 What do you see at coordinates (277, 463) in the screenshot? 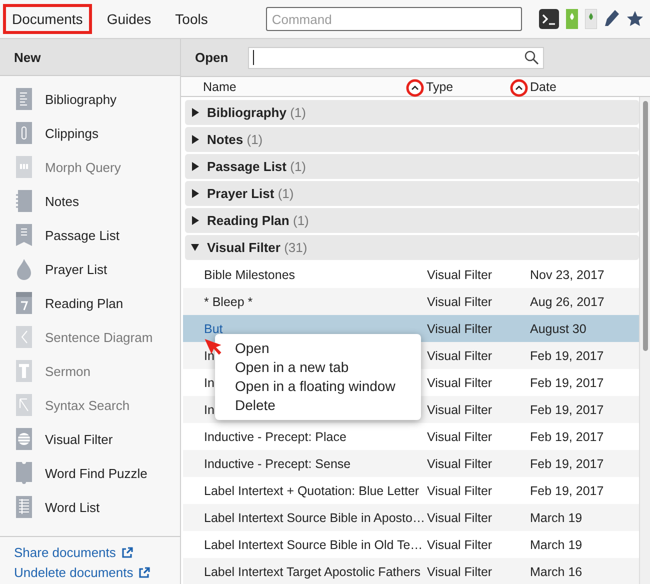
I see `table-cell: Inductive - Precept: Sense` at bounding box center [277, 463].